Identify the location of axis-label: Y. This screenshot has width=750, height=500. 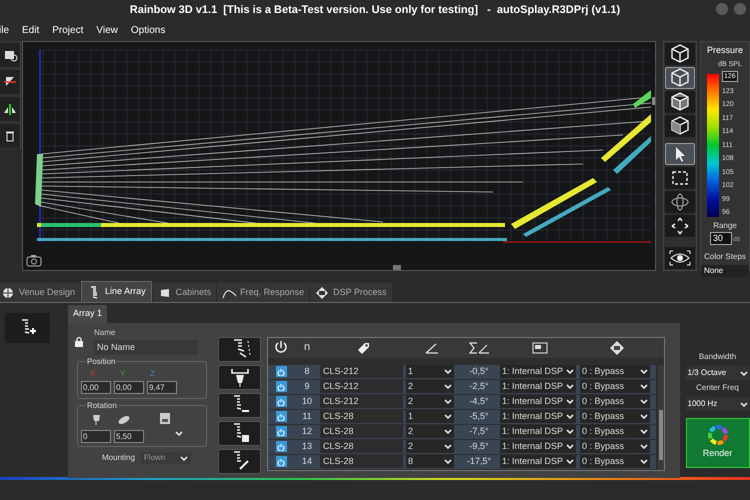
(123, 374).